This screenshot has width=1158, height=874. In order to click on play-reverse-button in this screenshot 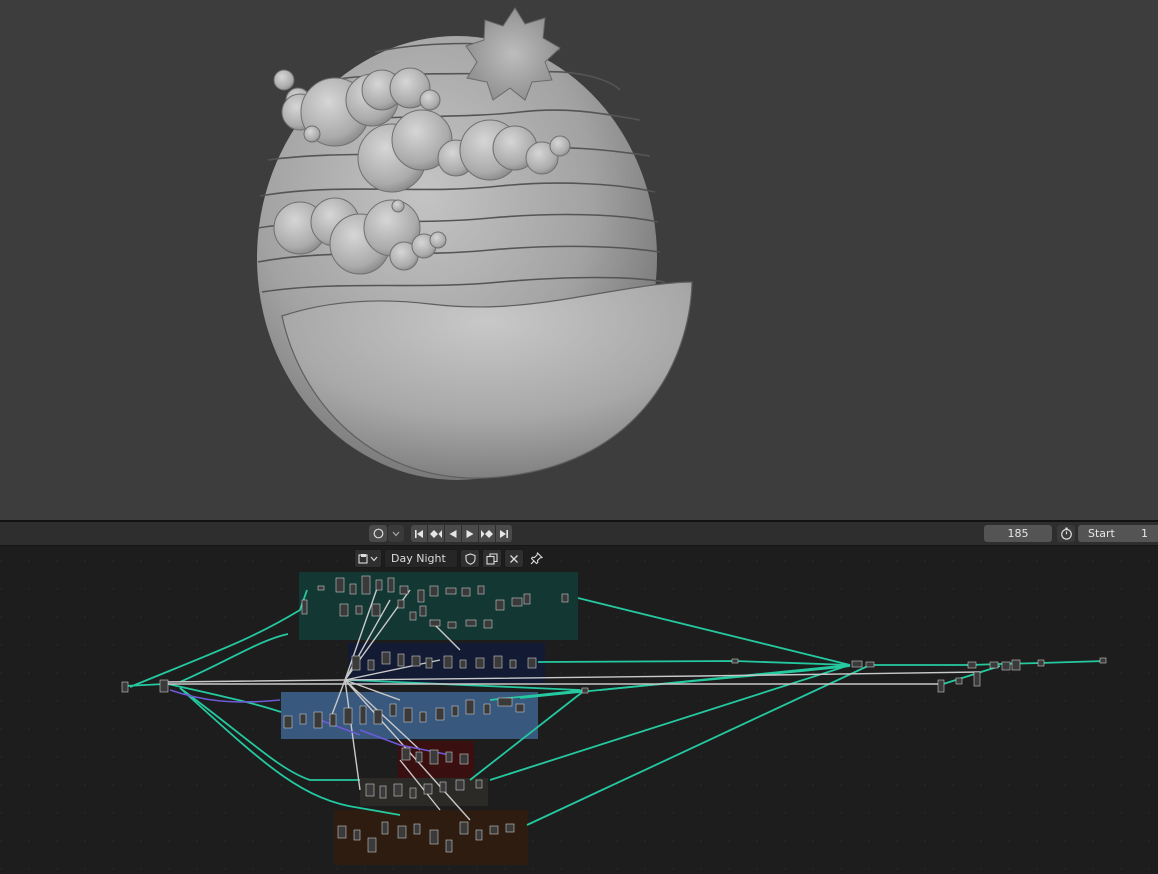, I will do `click(453, 533)`.